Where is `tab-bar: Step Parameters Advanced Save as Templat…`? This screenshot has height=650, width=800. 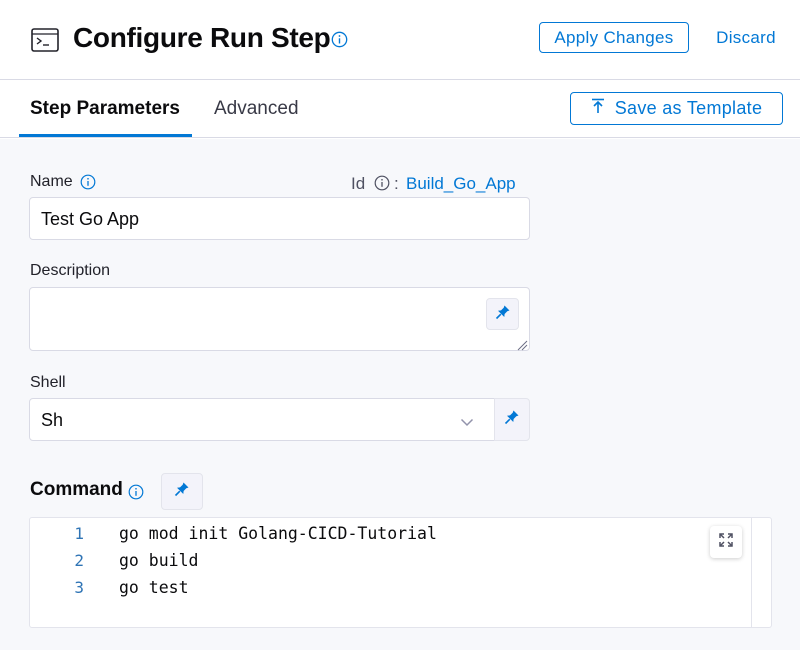 tab-bar: Step Parameters Advanced Save as Templat… is located at coordinates (400, 109).